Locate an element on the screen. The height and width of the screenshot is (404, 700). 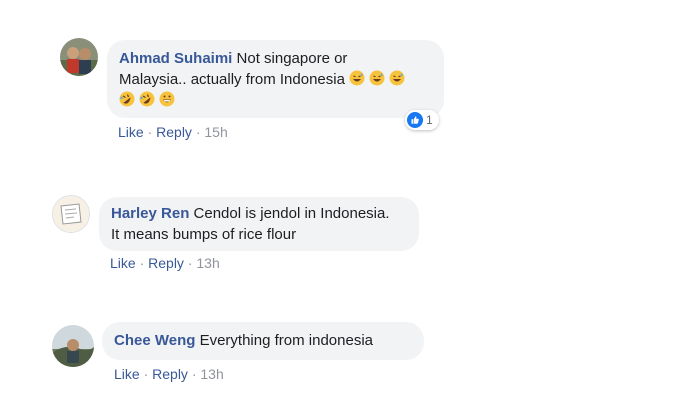
comment-bubble: Chee Weng Everything from indonesia is located at coordinates (263, 341).